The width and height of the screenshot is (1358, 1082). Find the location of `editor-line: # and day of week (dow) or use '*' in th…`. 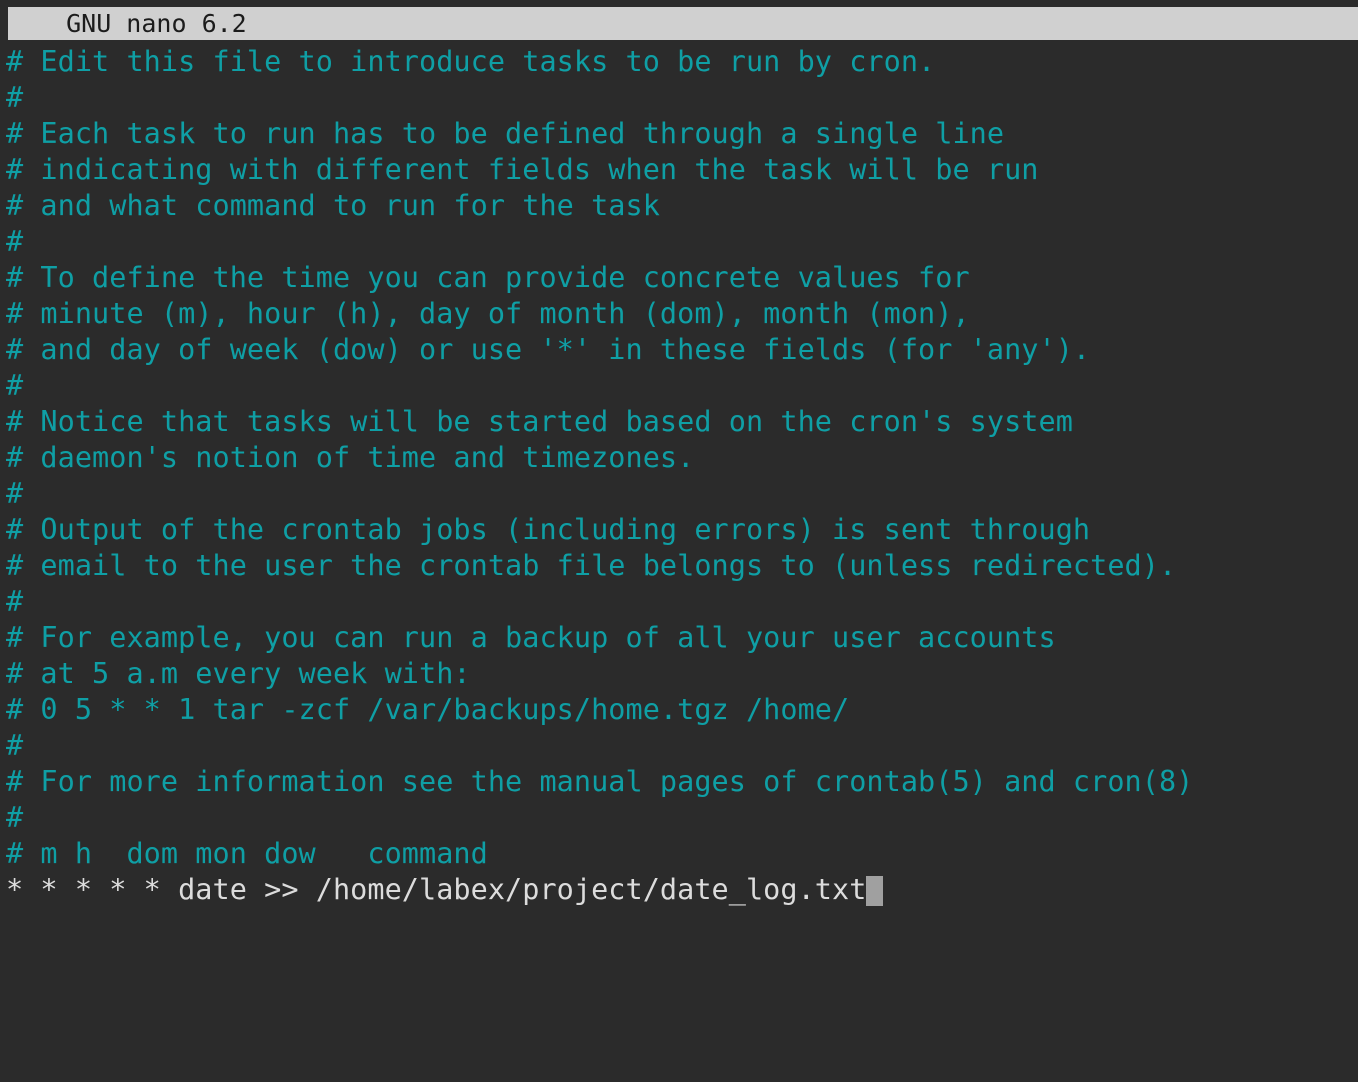

editor-line: # and day of week (dow) or use '*' in th… is located at coordinates (682, 350).